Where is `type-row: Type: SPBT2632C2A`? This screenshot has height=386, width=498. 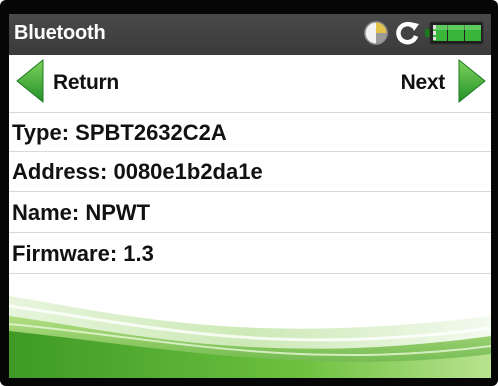
type-row: Type: SPBT2632C2A is located at coordinates (250, 132).